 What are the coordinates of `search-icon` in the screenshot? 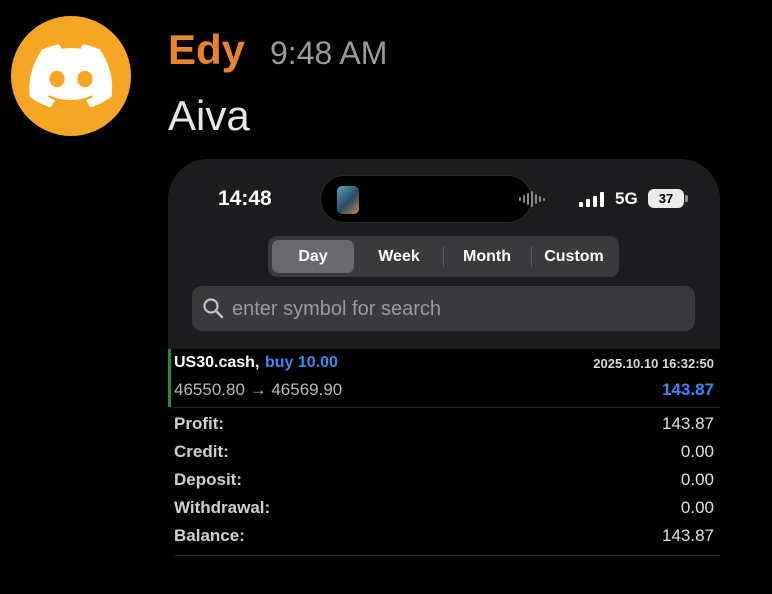 It's located at (213, 308).